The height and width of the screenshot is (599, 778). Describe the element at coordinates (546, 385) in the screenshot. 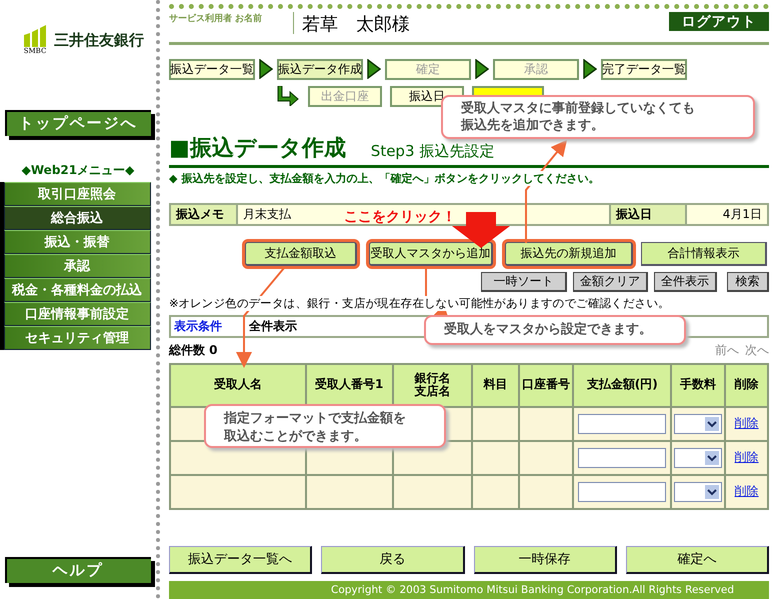

I see `column-header: 口座番号` at that location.